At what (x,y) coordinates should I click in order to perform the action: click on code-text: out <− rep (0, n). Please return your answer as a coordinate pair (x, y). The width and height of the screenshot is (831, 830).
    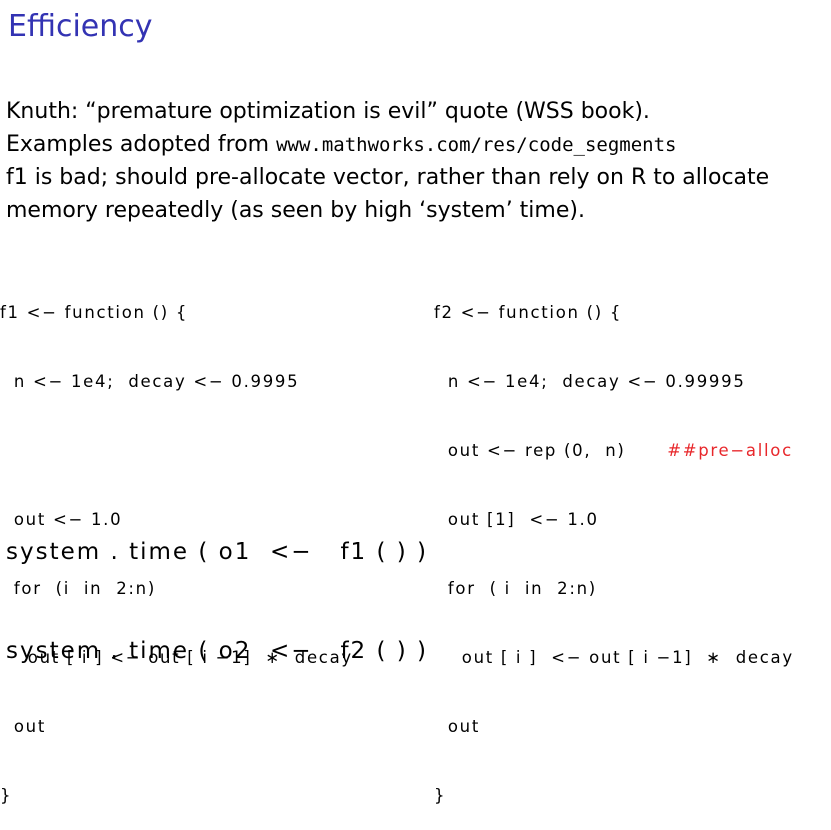
    Looking at the image, I should click on (530, 450).